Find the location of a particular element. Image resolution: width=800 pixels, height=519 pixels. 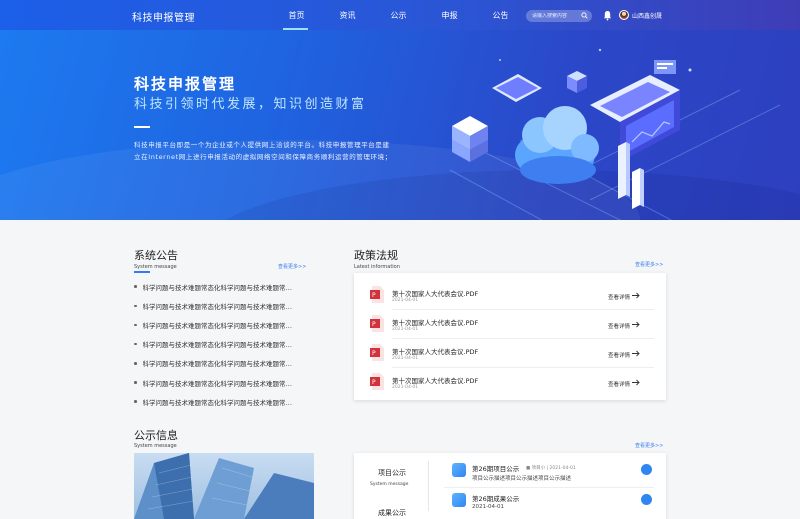

server-stack-graphic is located at coordinates (470, 139).